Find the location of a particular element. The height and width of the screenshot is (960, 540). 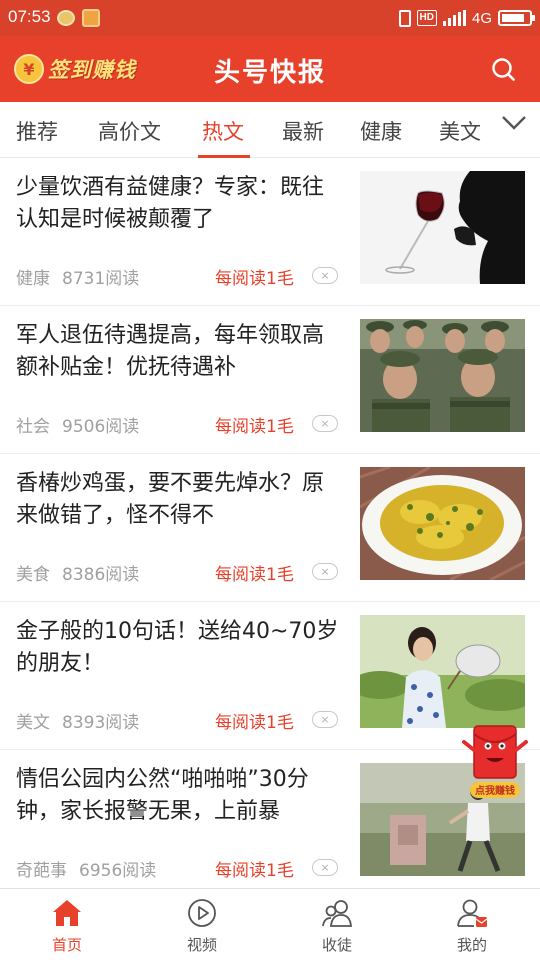

nav-apprentice: 收徒 is located at coordinates (337, 924).